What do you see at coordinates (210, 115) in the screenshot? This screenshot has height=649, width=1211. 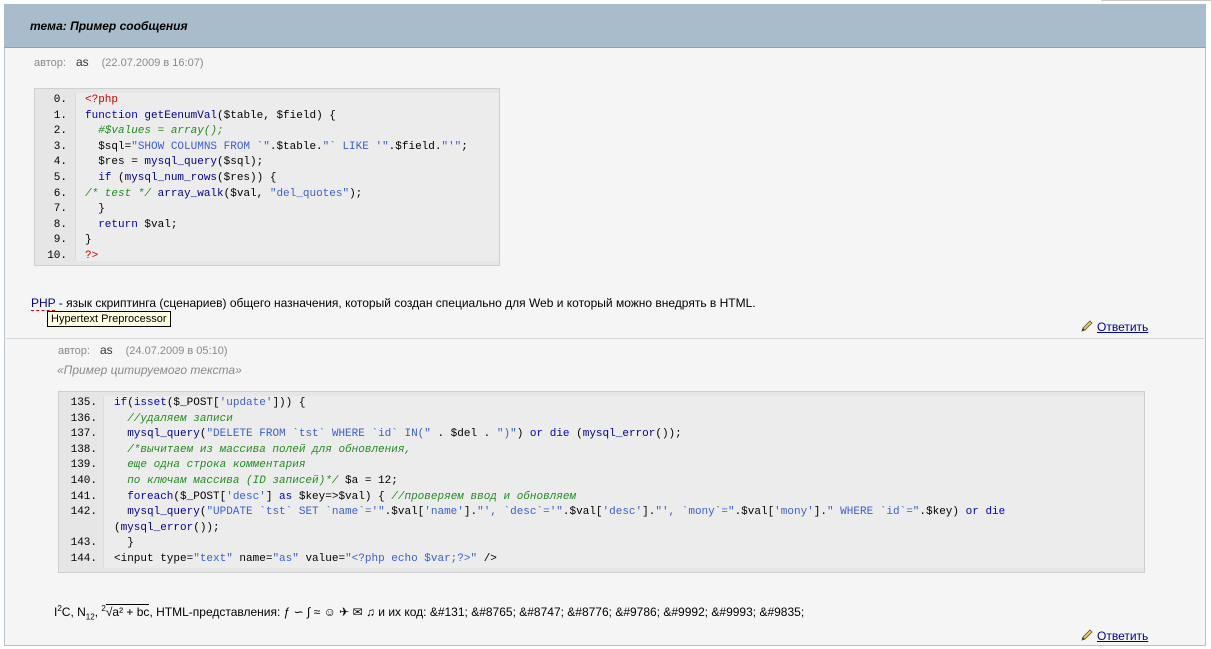 I see `code-line: function getEenumVal($table, $field) {` at bounding box center [210, 115].